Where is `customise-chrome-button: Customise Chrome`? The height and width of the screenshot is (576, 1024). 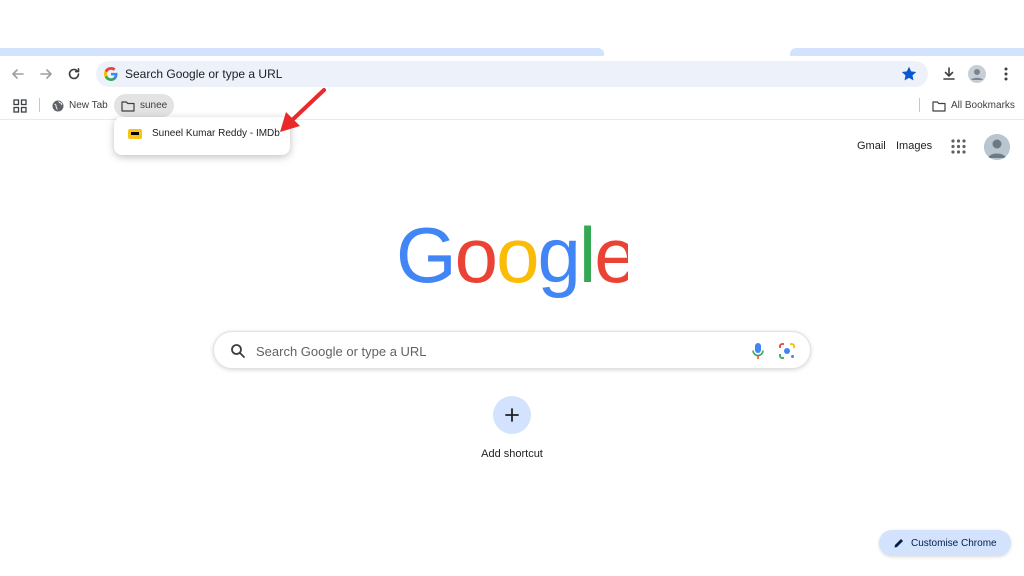 customise-chrome-button: Customise Chrome is located at coordinates (945, 543).